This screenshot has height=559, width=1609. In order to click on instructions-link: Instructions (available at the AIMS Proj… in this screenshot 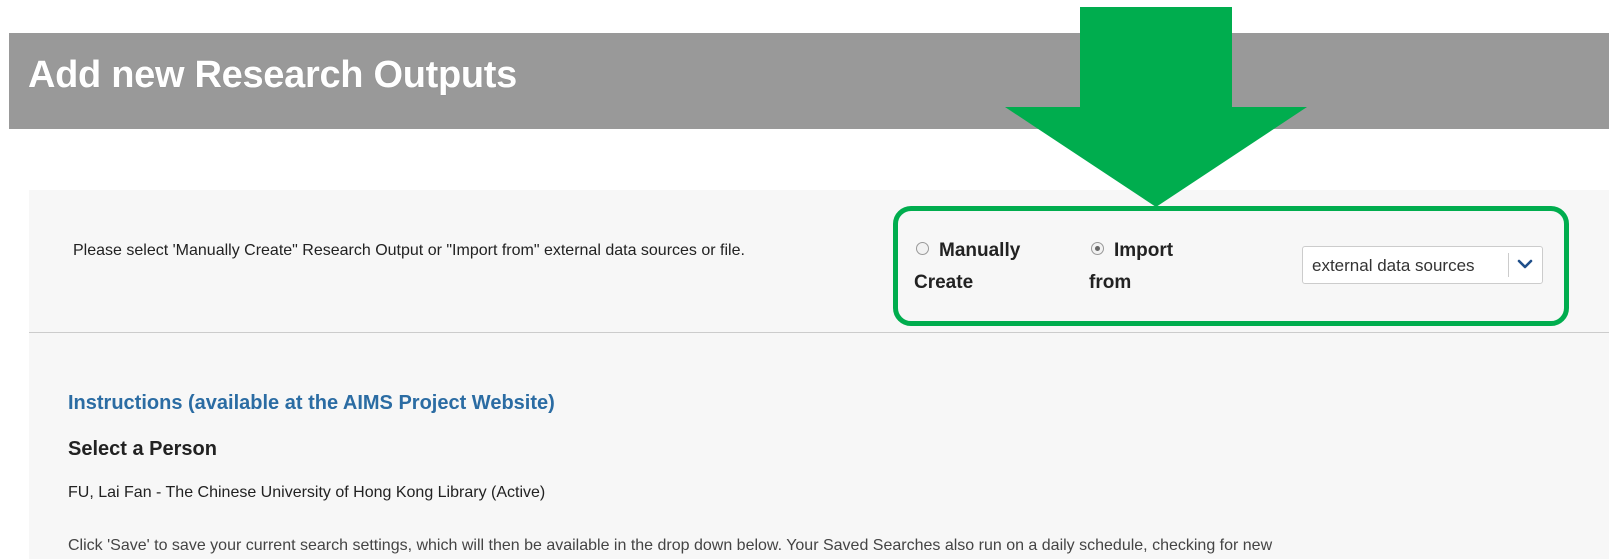, I will do `click(311, 403)`.